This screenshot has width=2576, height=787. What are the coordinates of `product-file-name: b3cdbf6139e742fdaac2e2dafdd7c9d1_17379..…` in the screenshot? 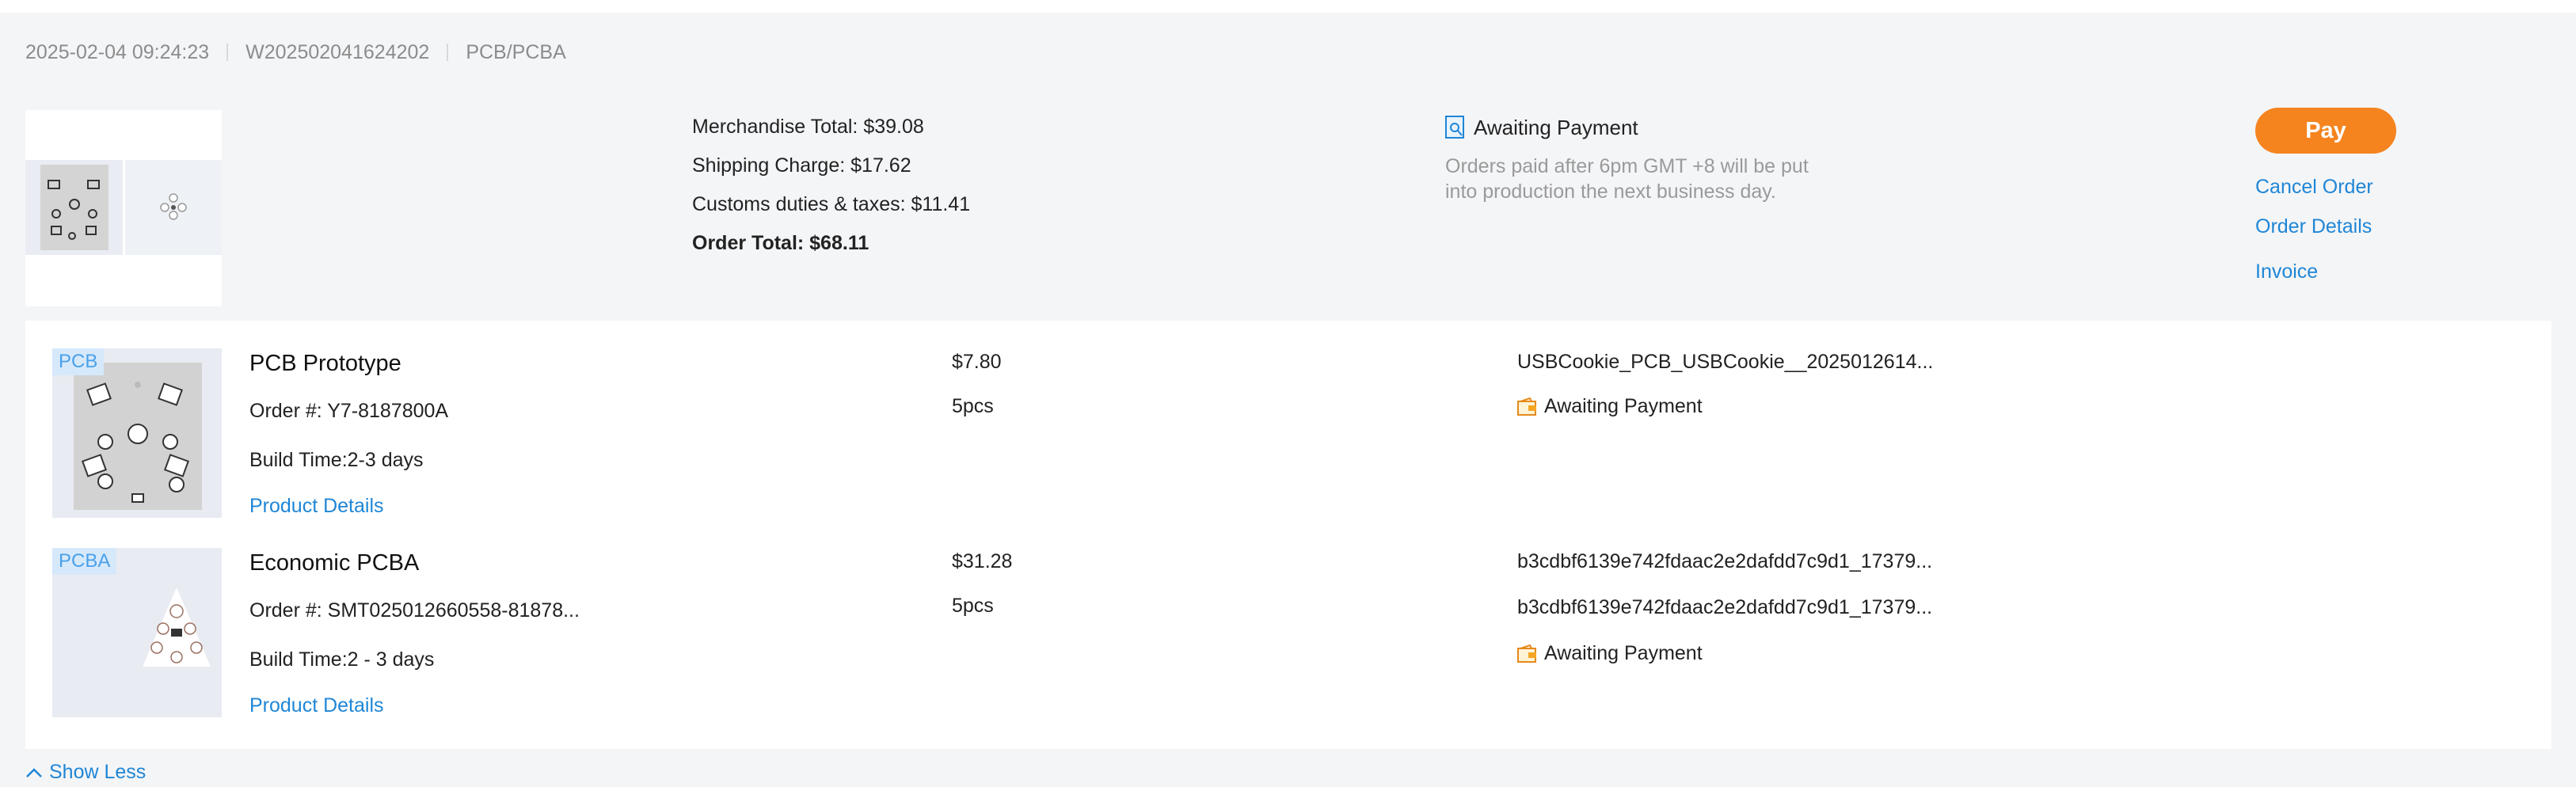 It's located at (1724, 561).